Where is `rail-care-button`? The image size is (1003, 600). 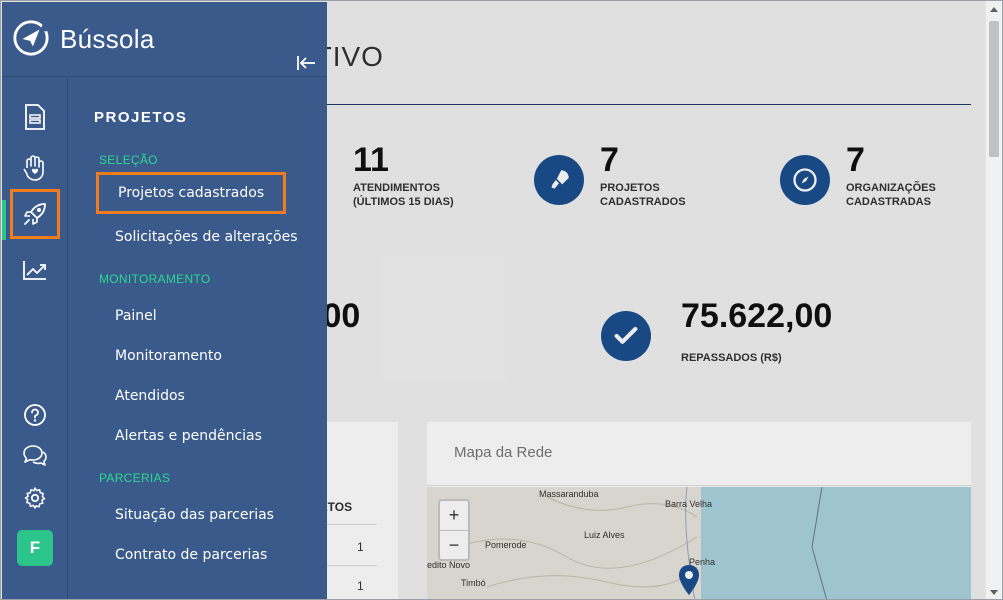
rail-care-button is located at coordinates (35, 168).